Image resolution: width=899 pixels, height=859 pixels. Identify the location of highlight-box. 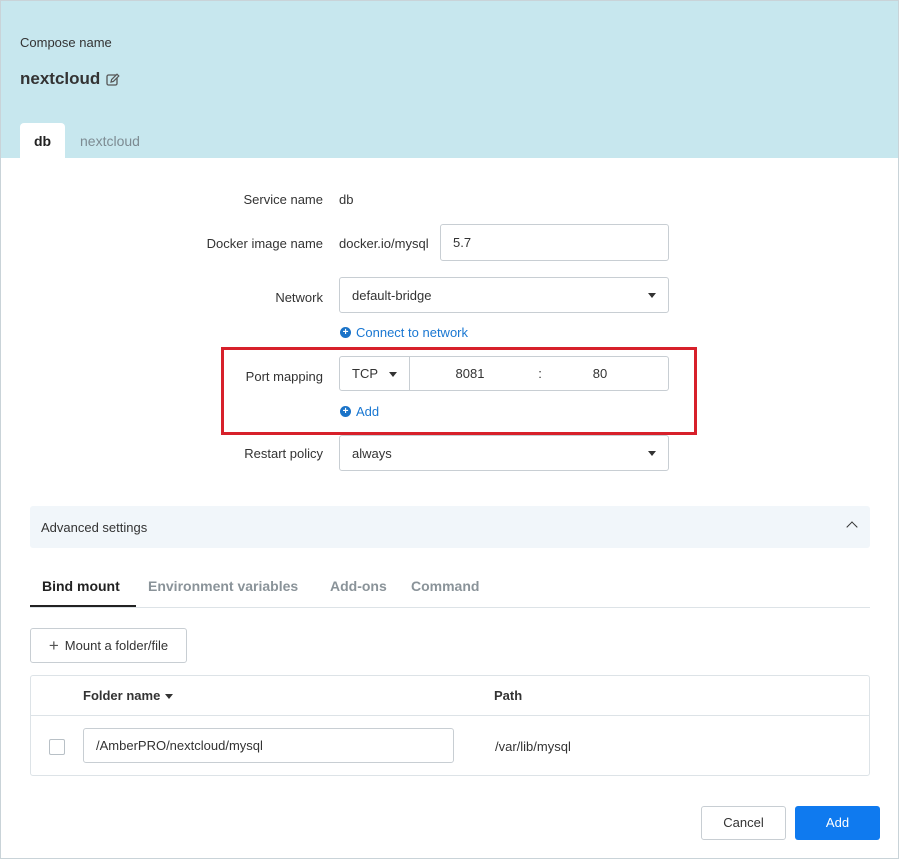
(459, 391).